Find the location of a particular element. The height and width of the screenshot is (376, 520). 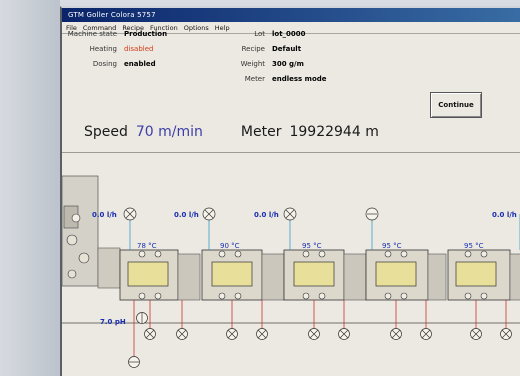

flow-label-1: 0.0 l/h is located at coordinates (104, 215).